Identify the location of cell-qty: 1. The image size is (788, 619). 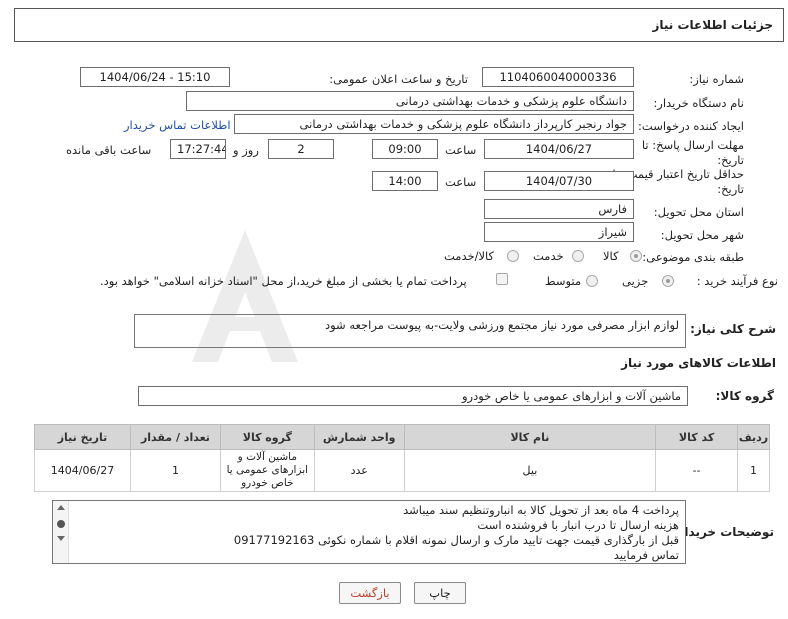
(175, 470).